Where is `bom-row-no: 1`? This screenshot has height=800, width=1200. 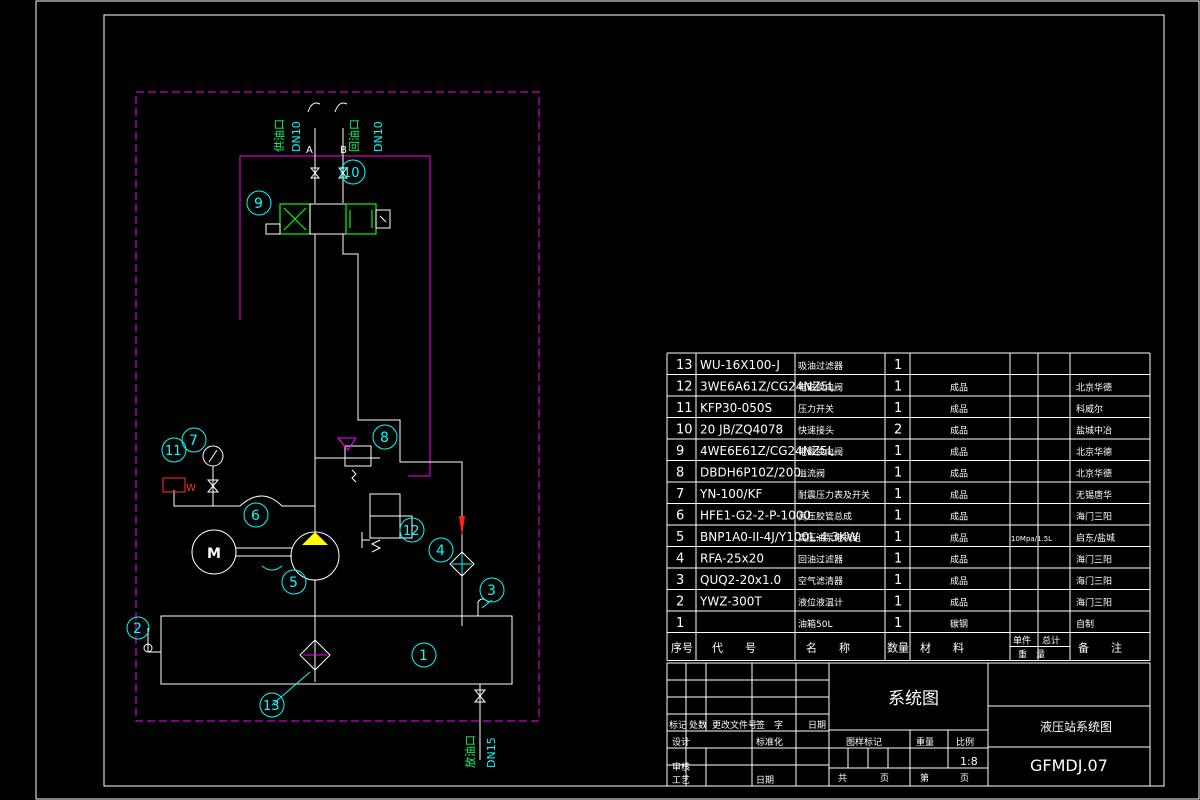
bom-row-no: 1 is located at coordinates (680, 623).